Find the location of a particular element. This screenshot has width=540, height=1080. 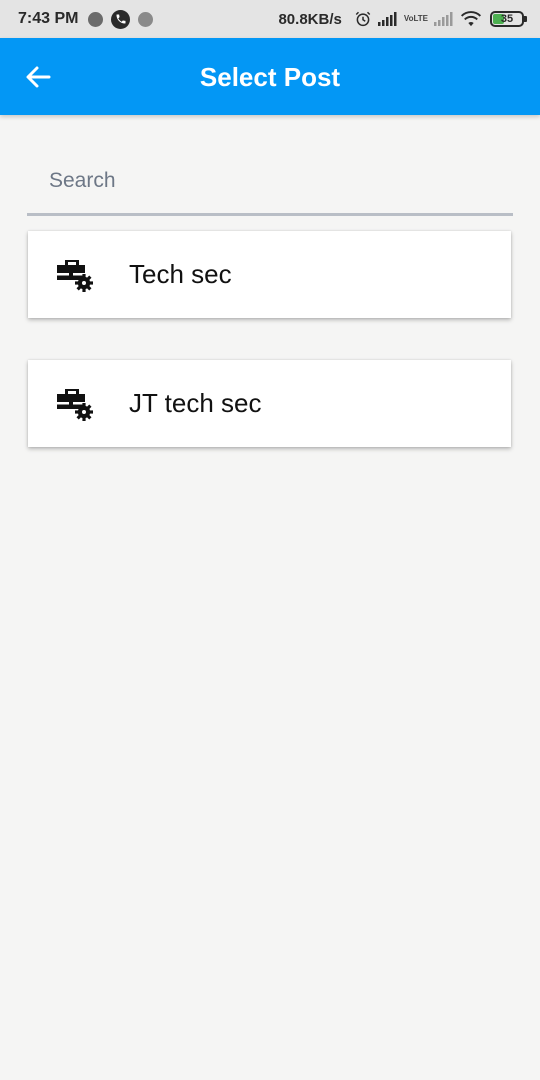

phone-call-icon is located at coordinates (121, 19).